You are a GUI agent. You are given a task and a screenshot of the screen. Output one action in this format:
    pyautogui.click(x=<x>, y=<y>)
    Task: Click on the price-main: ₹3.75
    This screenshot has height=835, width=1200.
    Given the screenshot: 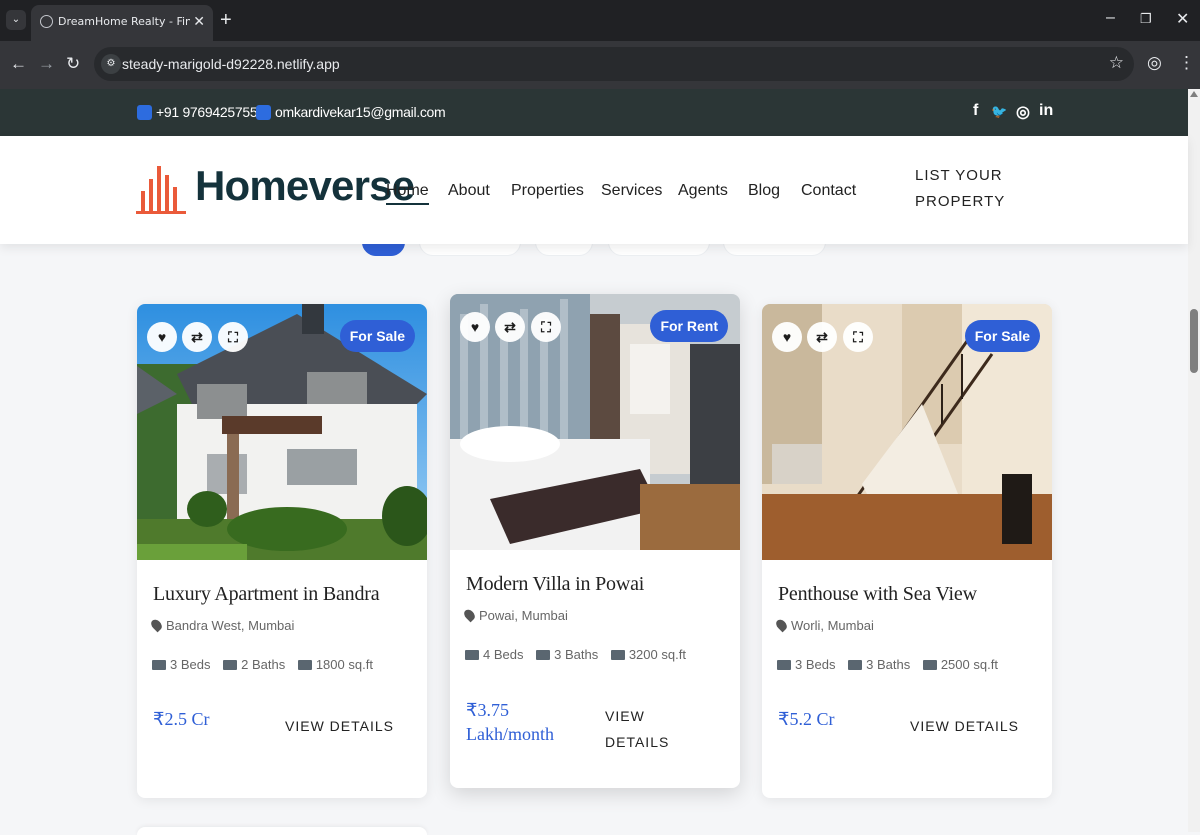 What is the action you would take?
    pyautogui.click(x=487, y=710)
    